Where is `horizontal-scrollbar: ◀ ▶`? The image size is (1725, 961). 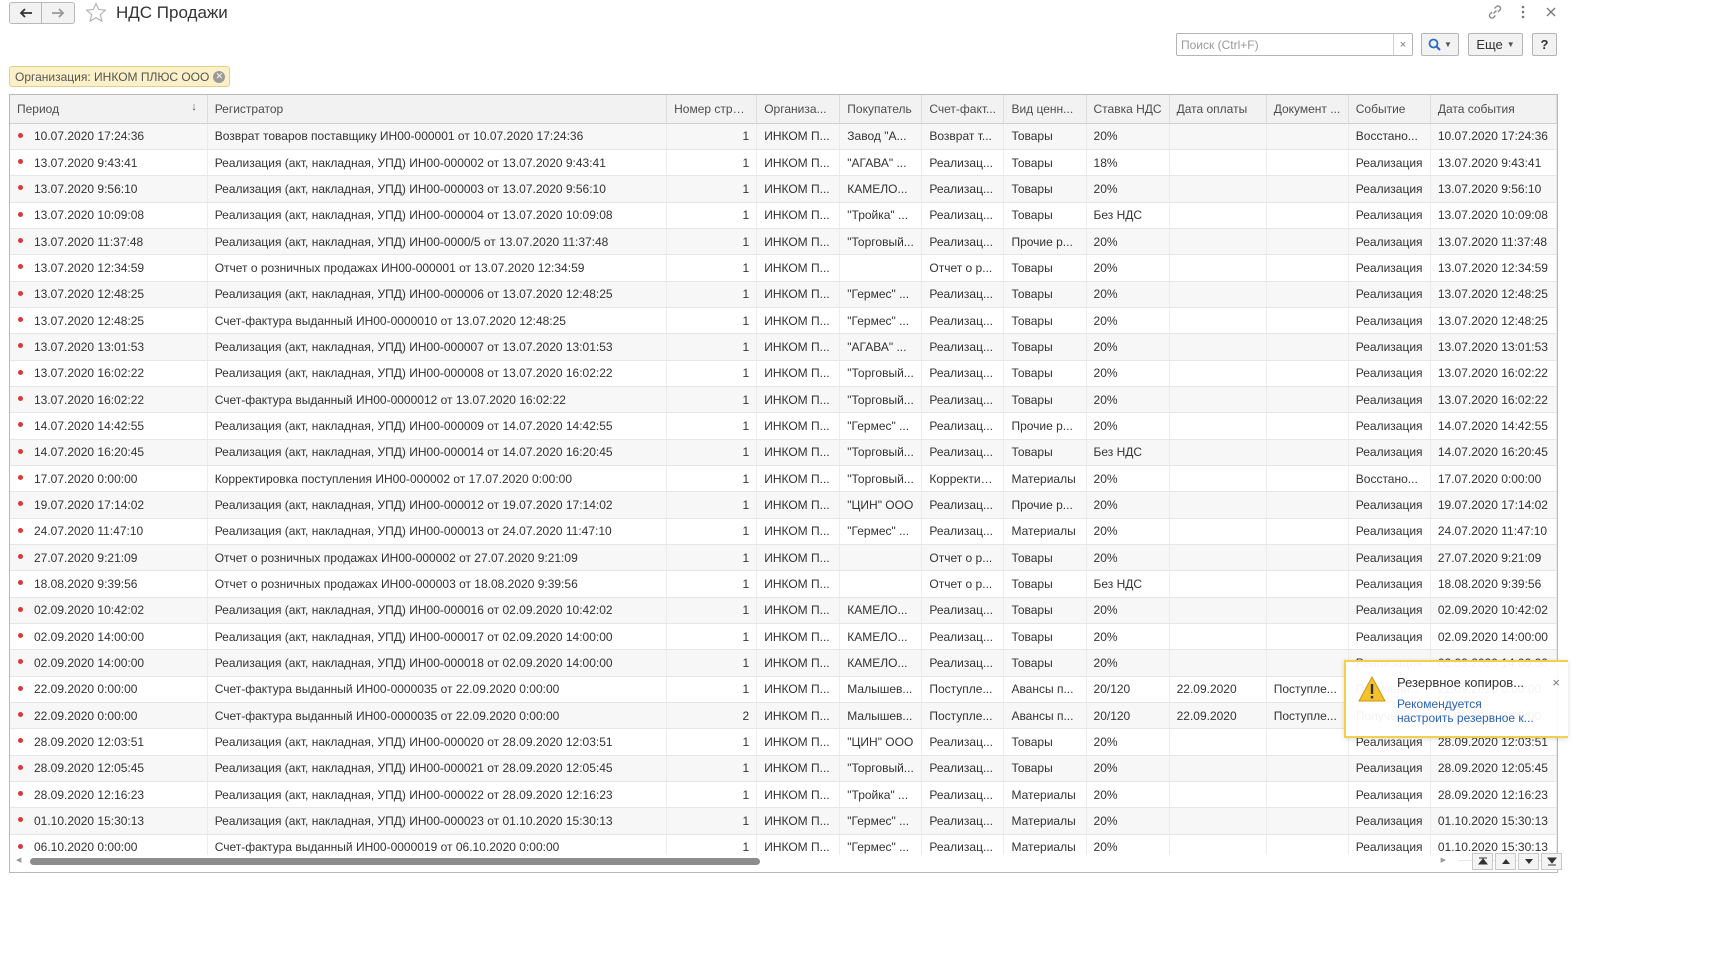 horizontal-scrollbar: ◀ ▶ is located at coordinates (734, 862).